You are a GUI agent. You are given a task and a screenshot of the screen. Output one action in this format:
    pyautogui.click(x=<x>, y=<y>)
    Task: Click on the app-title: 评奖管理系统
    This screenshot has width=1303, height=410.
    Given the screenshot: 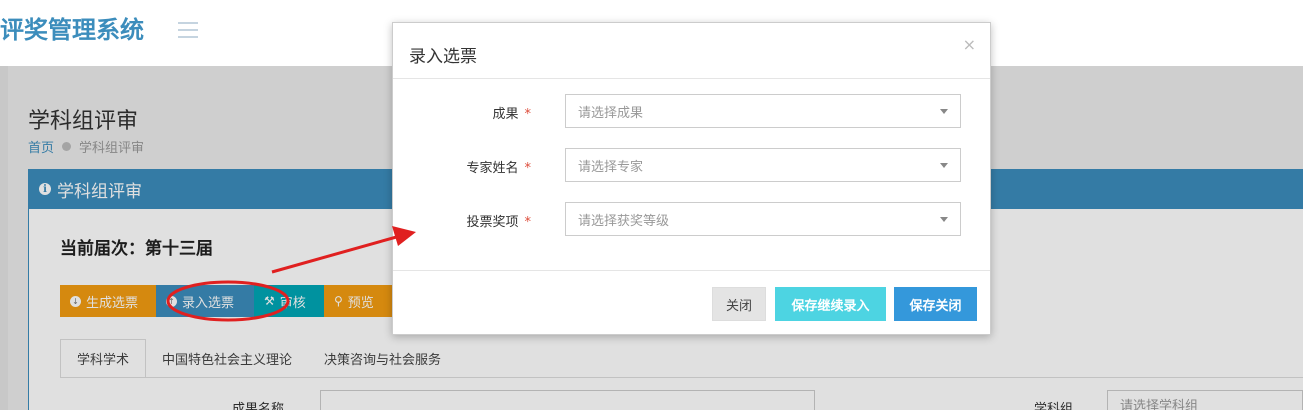 What is the action you would take?
    pyautogui.click(x=72, y=30)
    